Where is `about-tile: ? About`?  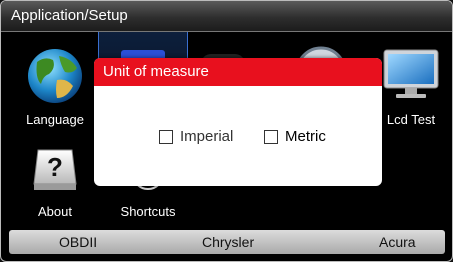
about-tile: ? About is located at coordinates (55, 185).